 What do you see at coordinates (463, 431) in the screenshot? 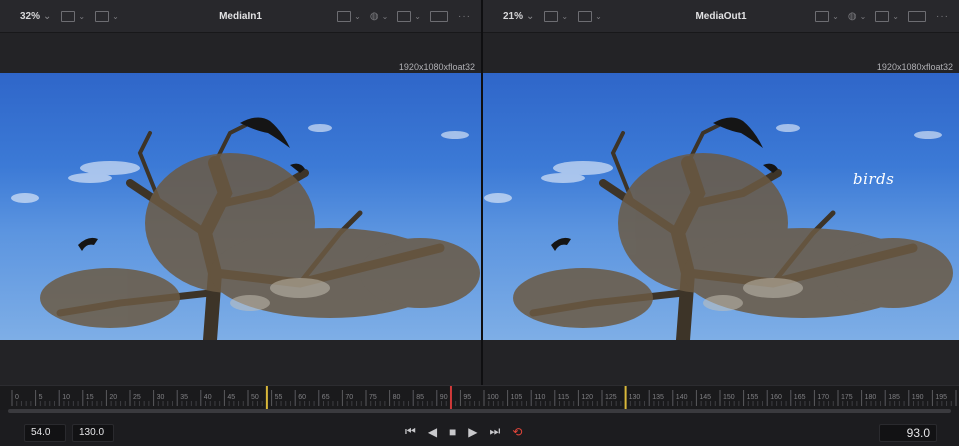
I see `playback-controls: ⏮ ◀ ■ ▶ ⏭ ⟲` at bounding box center [463, 431].